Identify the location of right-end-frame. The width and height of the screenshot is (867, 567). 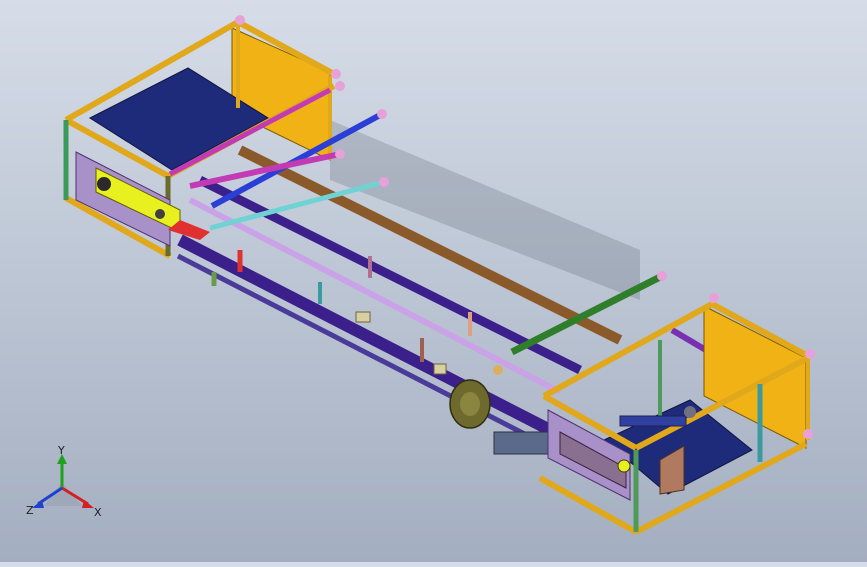
(676, 414).